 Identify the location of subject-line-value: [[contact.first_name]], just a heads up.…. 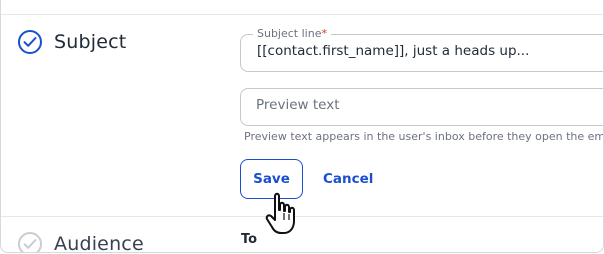
(393, 51).